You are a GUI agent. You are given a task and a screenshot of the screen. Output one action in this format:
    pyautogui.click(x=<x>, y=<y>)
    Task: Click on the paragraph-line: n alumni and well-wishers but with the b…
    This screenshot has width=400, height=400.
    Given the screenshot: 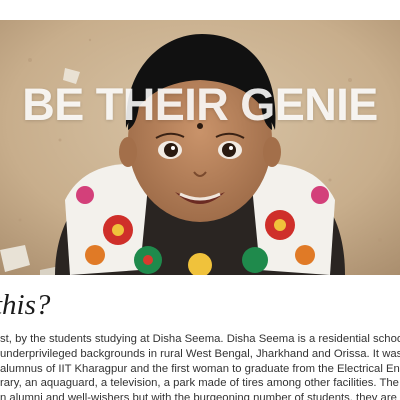 What is the action you would take?
    pyautogui.click(x=200, y=396)
    